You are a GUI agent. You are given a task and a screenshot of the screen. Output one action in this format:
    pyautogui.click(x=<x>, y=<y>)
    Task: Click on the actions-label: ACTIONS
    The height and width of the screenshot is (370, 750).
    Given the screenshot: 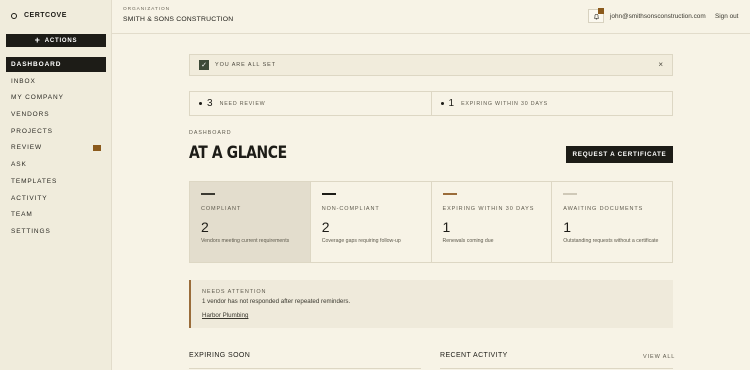 What is the action you would take?
    pyautogui.click(x=61, y=40)
    